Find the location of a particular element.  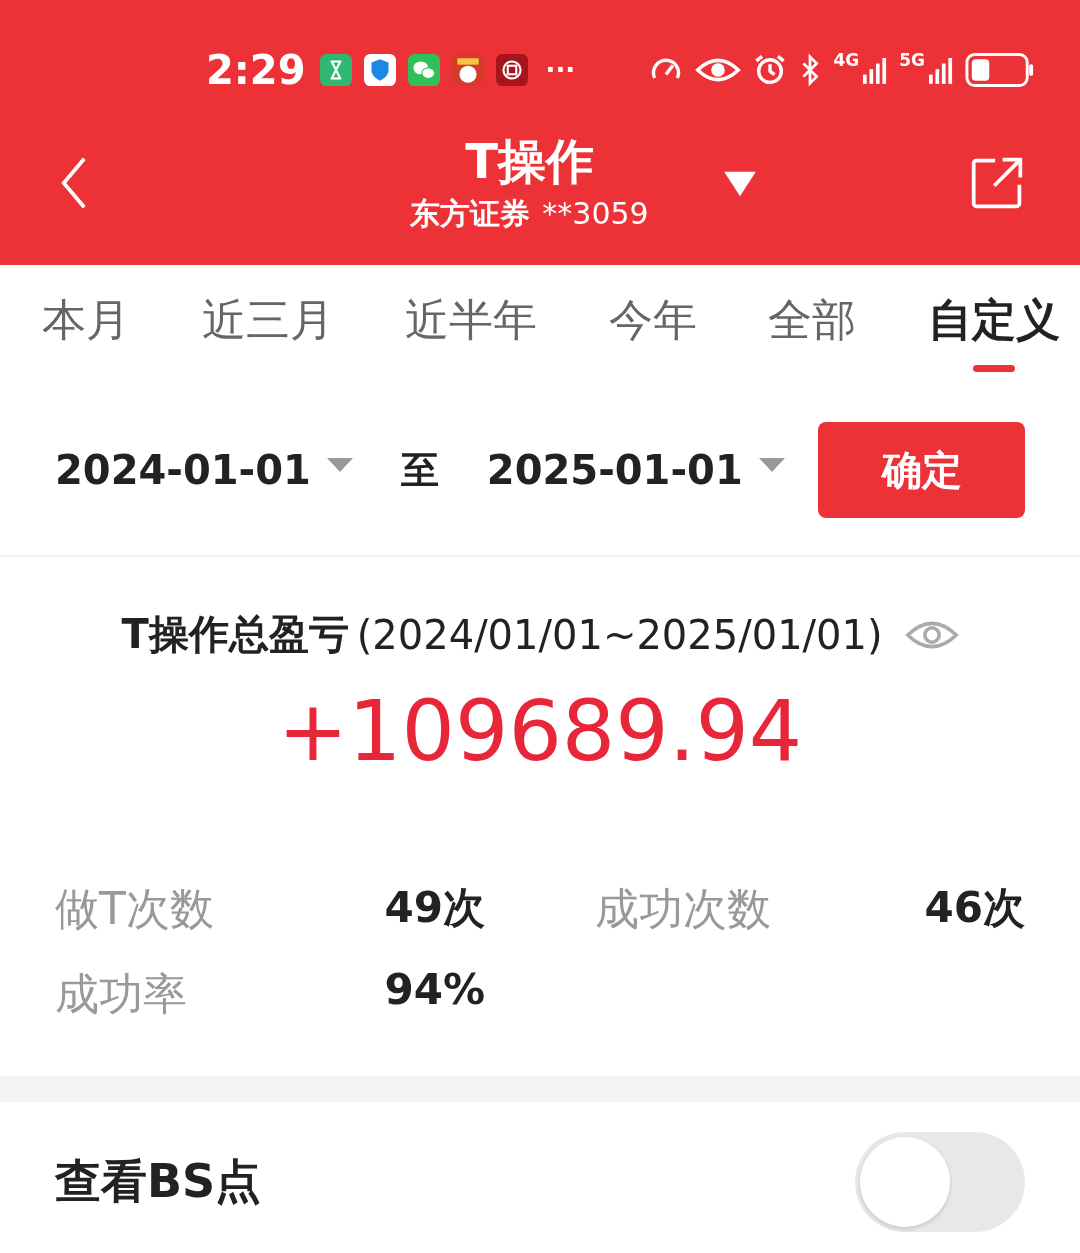

more-notifications: ··· is located at coordinates (560, 70).